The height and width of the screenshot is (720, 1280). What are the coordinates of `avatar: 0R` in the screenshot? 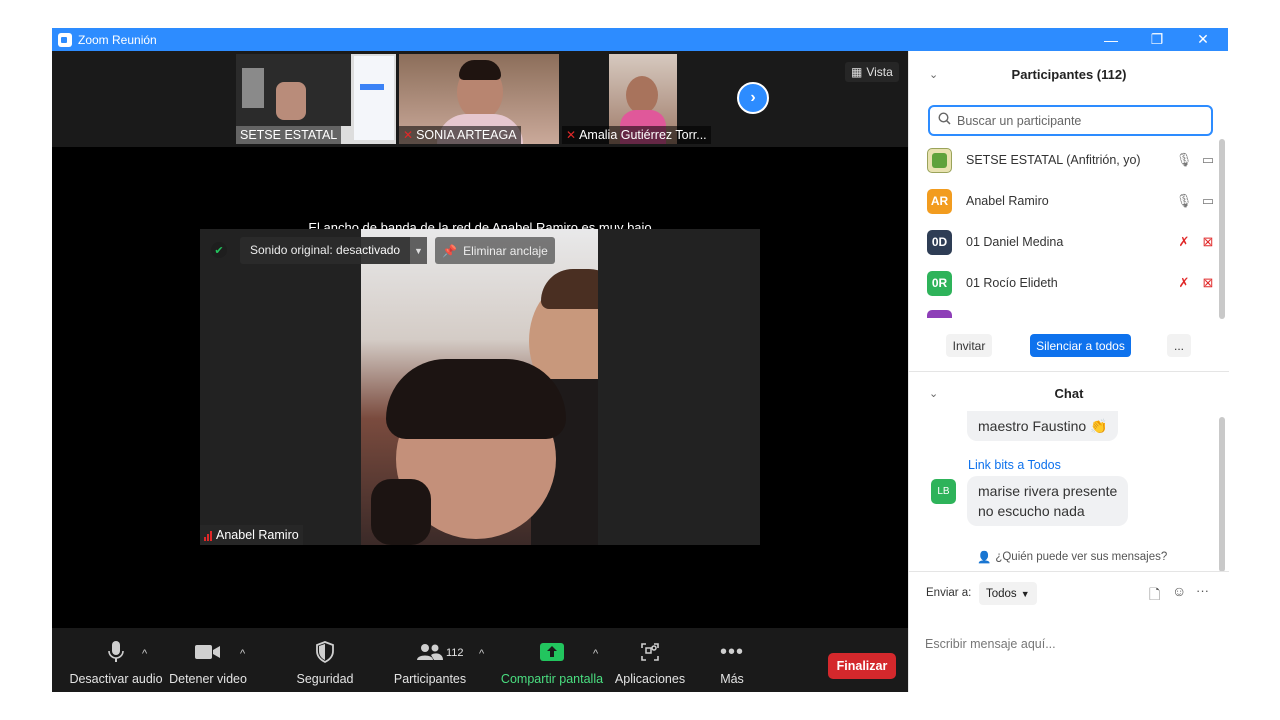 It's located at (939, 283).